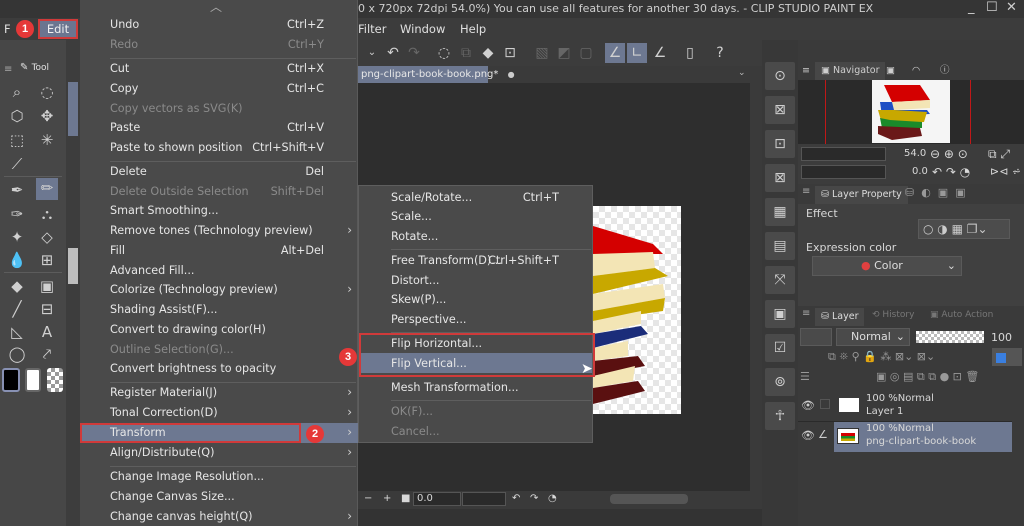  Describe the element at coordinates (17, 237) in the screenshot. I see `decoration-tool-icon: ✦` at that location.